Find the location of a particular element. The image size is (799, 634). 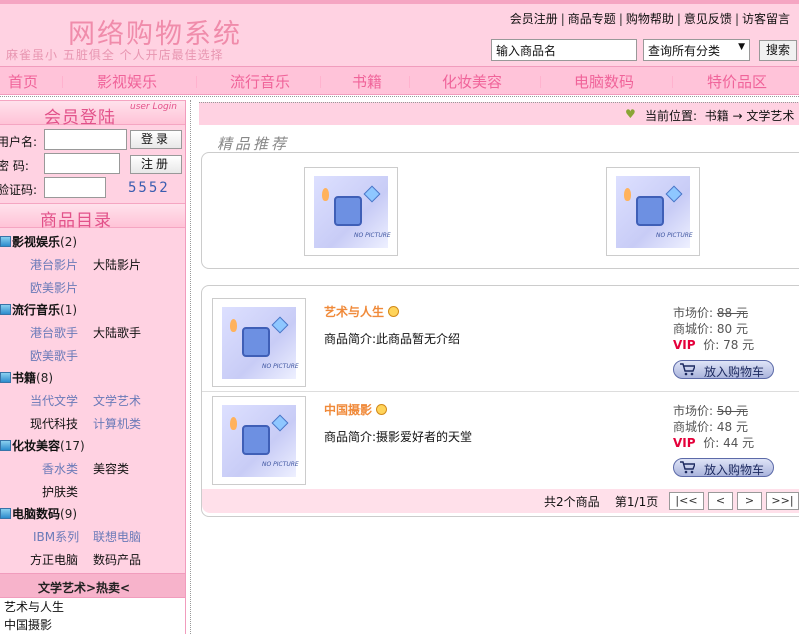

category-beauty: 化妆美容(17) is located at coordinates (42, 445).